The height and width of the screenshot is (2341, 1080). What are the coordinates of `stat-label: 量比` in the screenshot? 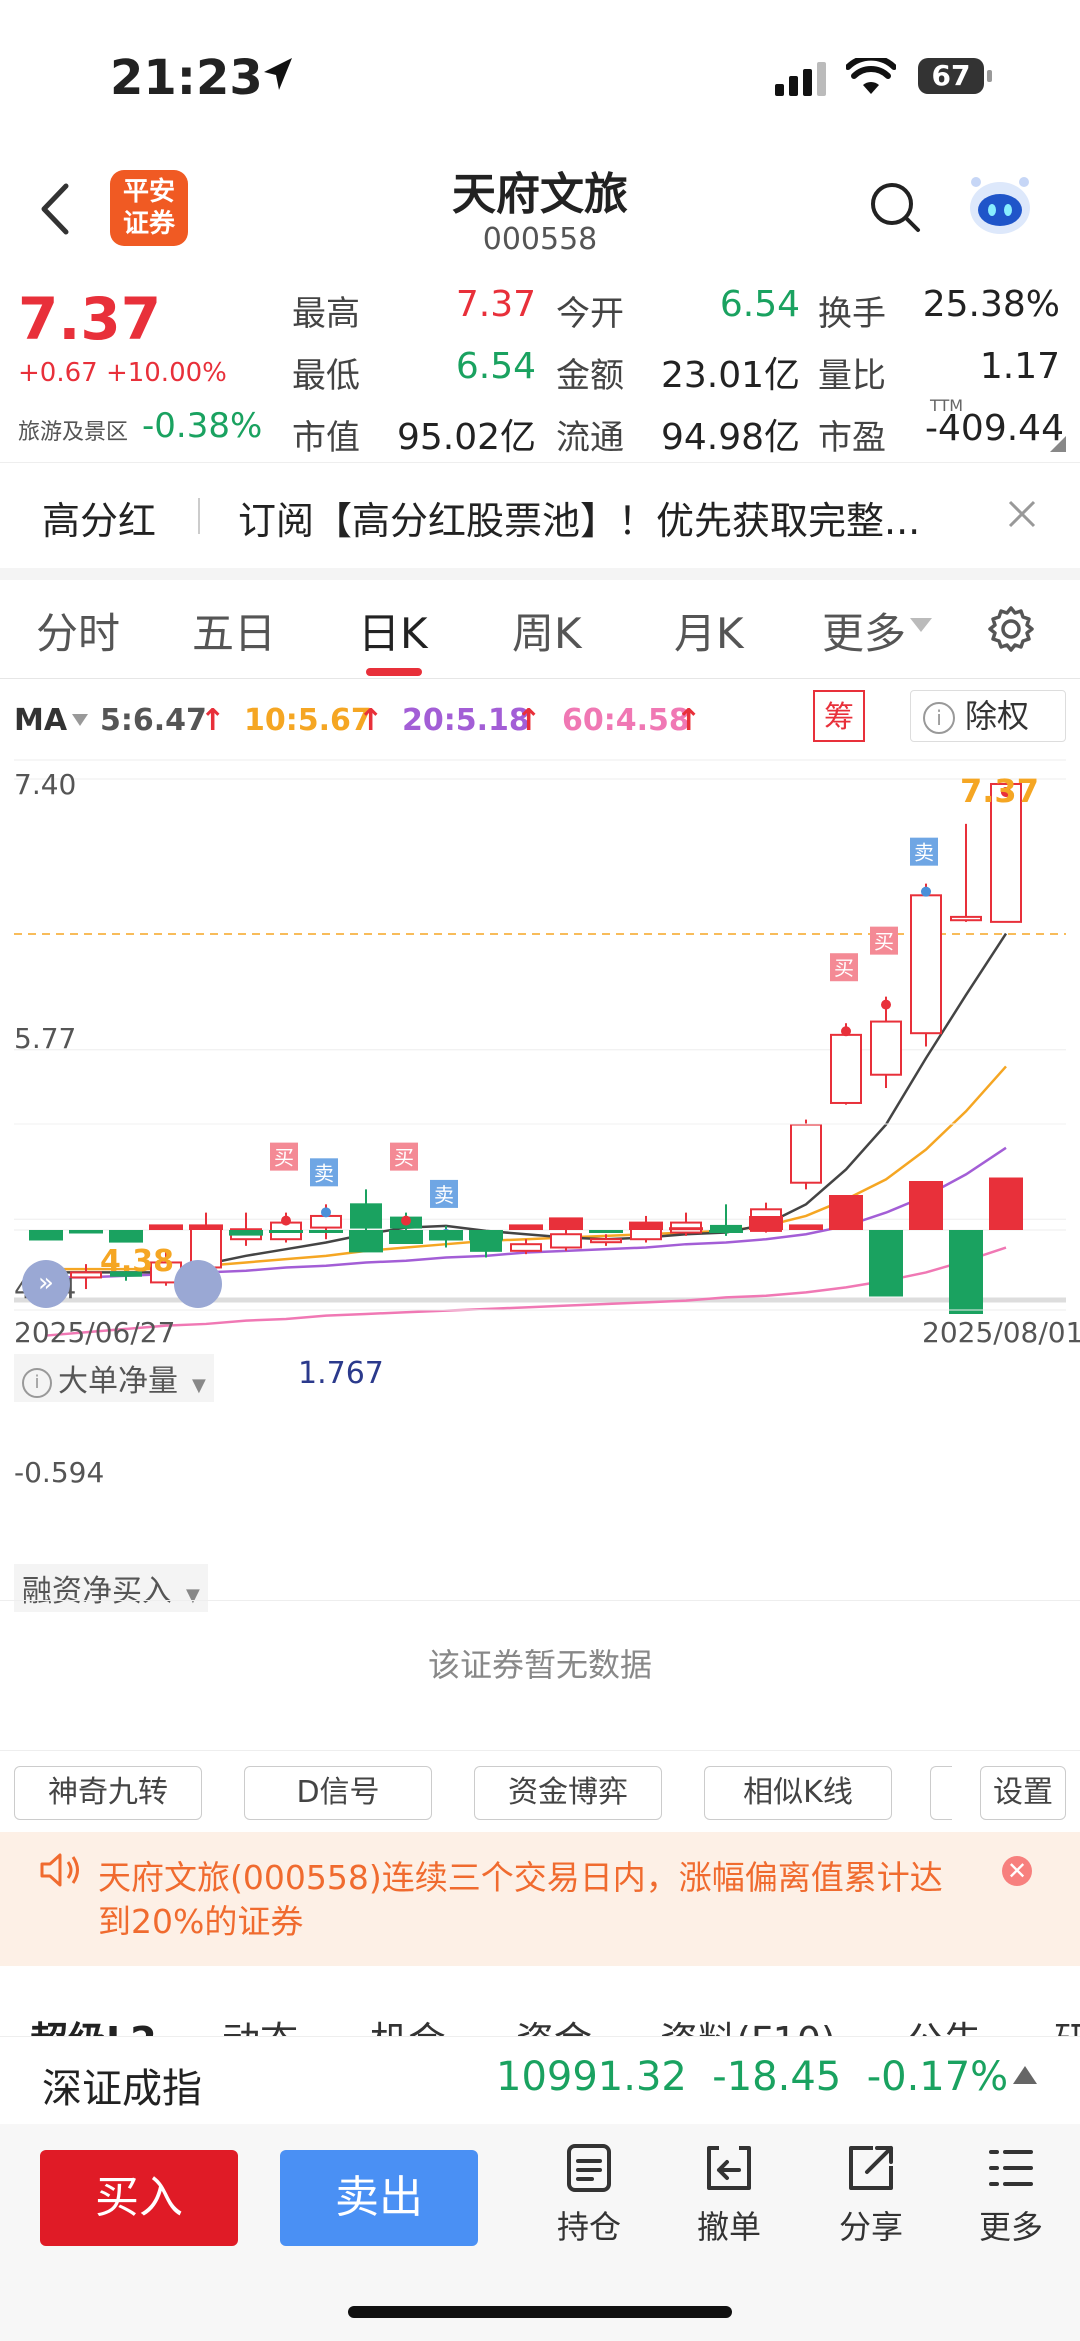 It's located at (852, 376).